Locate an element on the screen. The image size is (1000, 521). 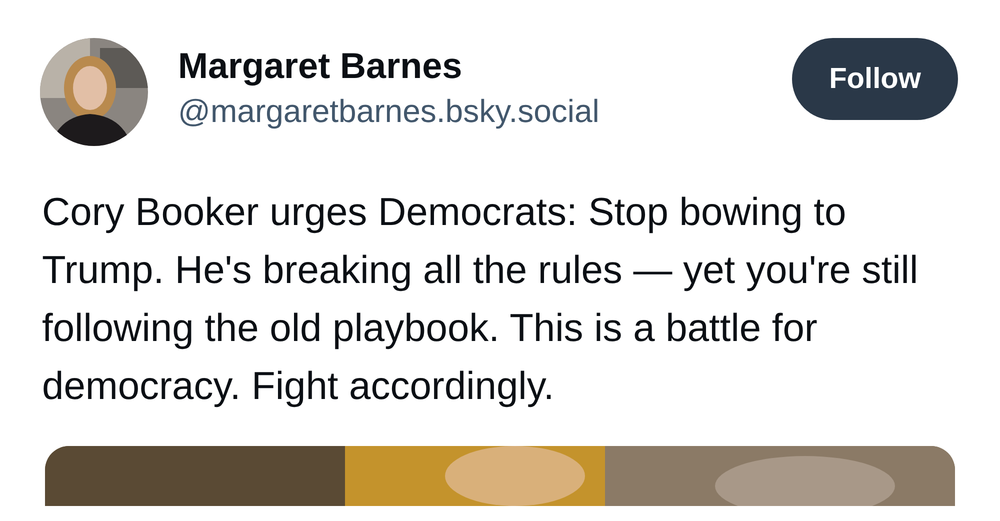
author-handle: @margaretbarnes.bsky.social is located at coordinates (485, 111).